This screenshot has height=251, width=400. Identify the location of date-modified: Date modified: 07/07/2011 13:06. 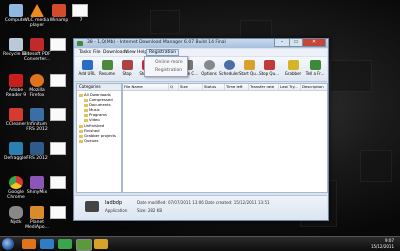
(170, 202).